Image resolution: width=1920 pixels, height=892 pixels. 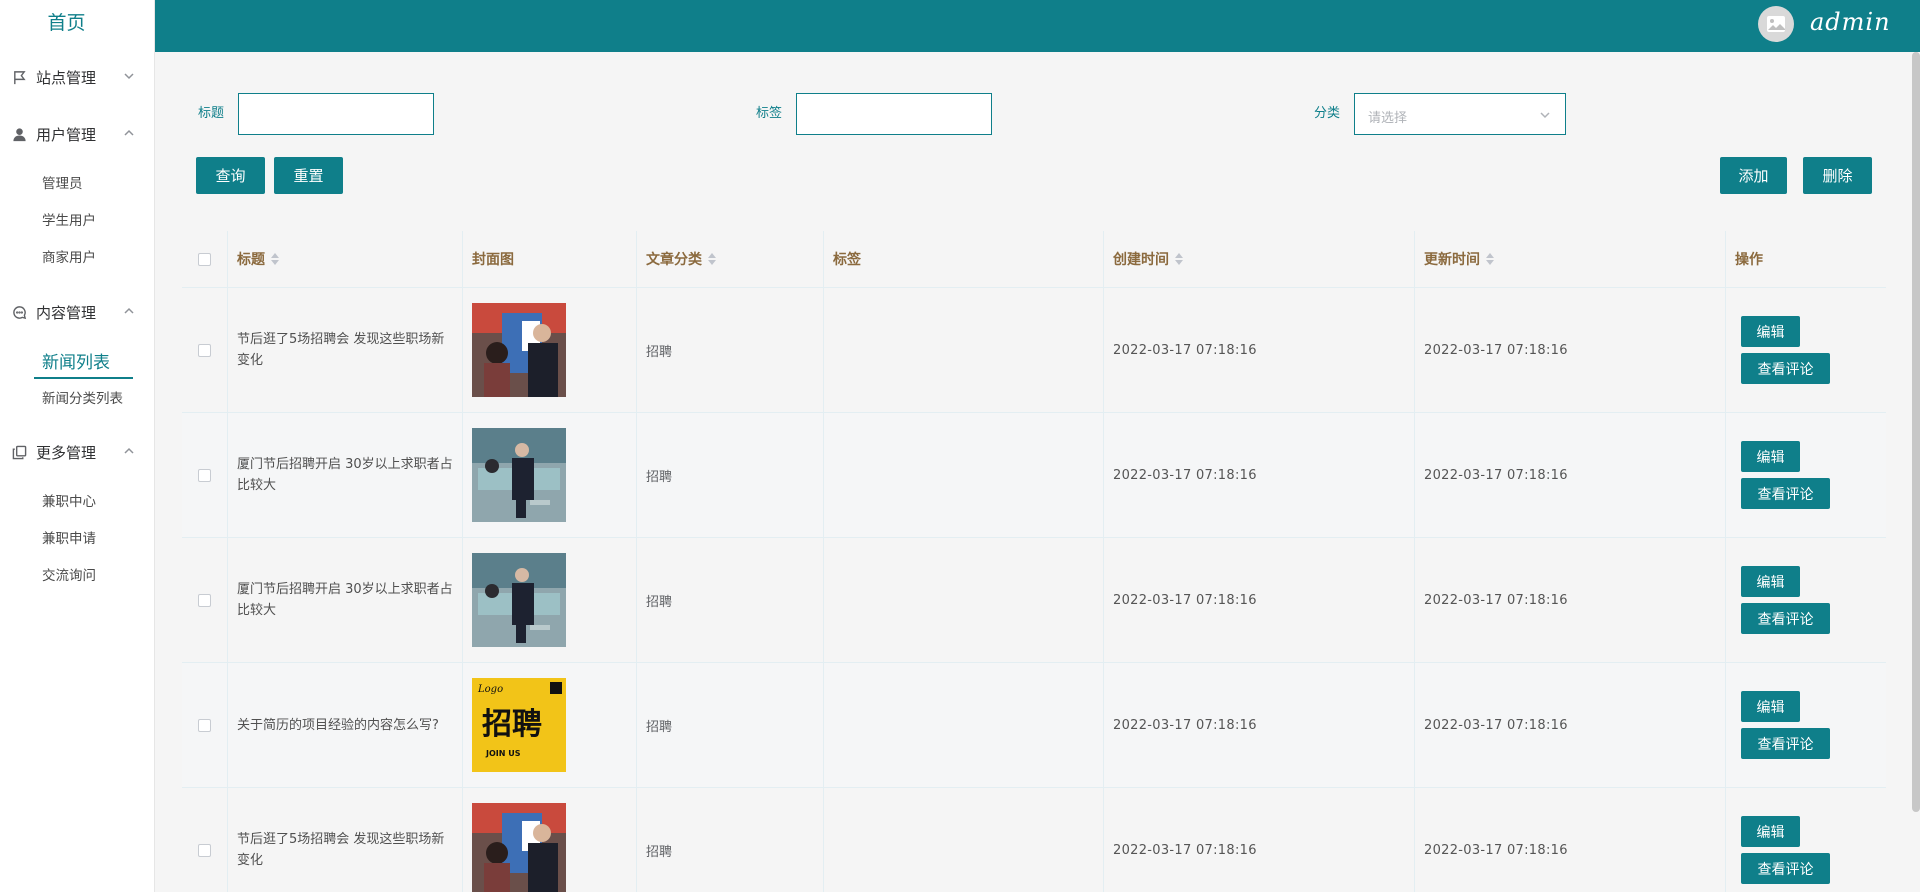 I want to click on col-actions: 操作, so click(x=1806, y=259).